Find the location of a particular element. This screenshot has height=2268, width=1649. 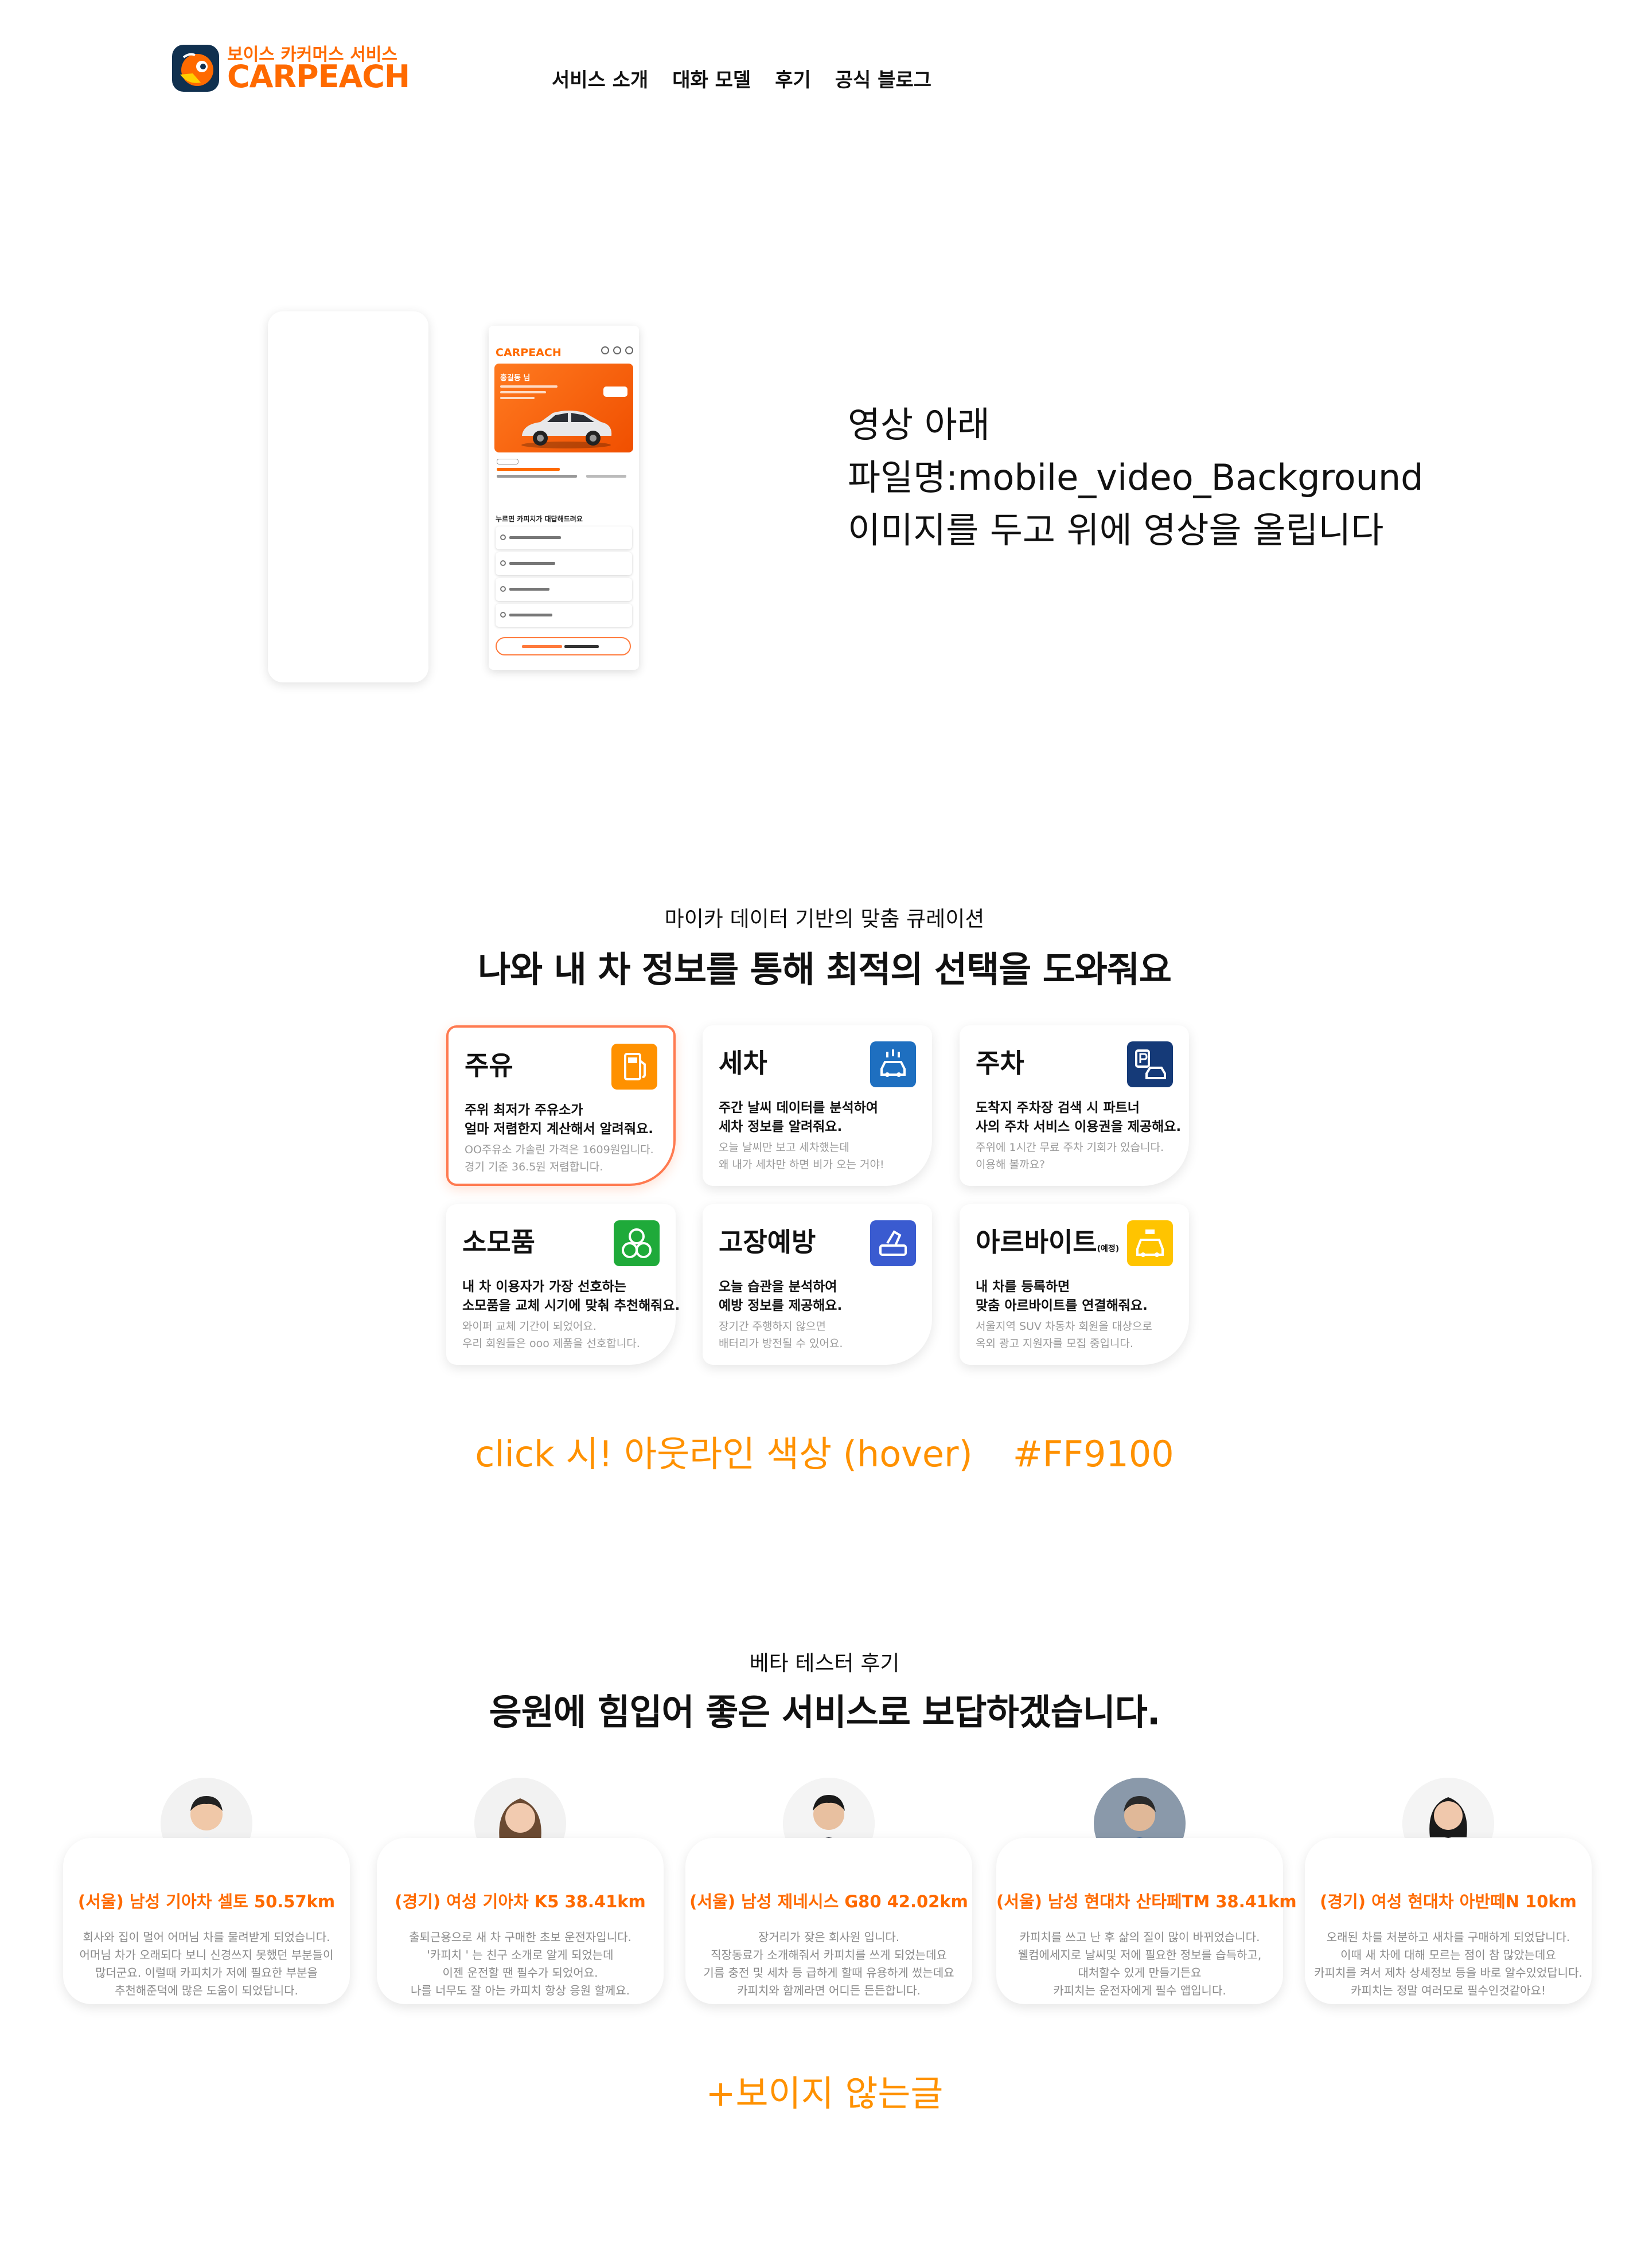

card-example: 장기간 주행하지 않으면 배터리가 방전될 수 있어요. is located at coordinates (781, 1335).